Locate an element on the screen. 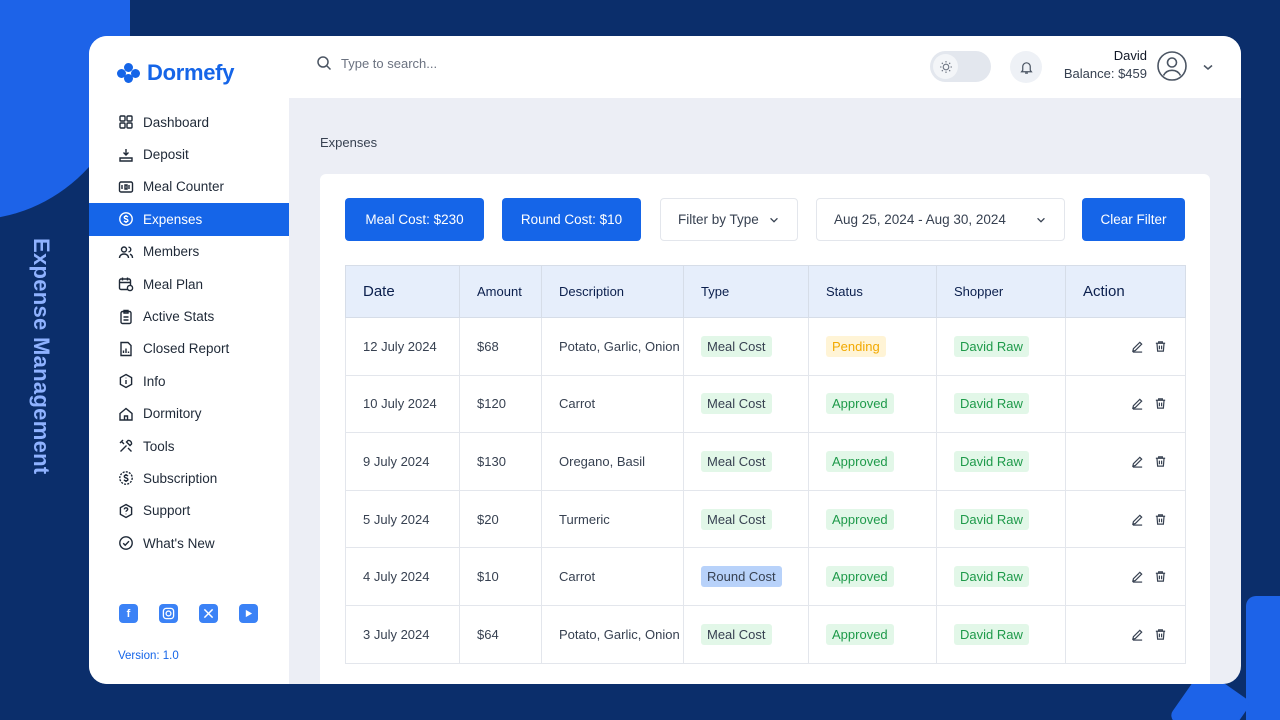  sidebar-item-members: Members is located at coordinates (189, 252).